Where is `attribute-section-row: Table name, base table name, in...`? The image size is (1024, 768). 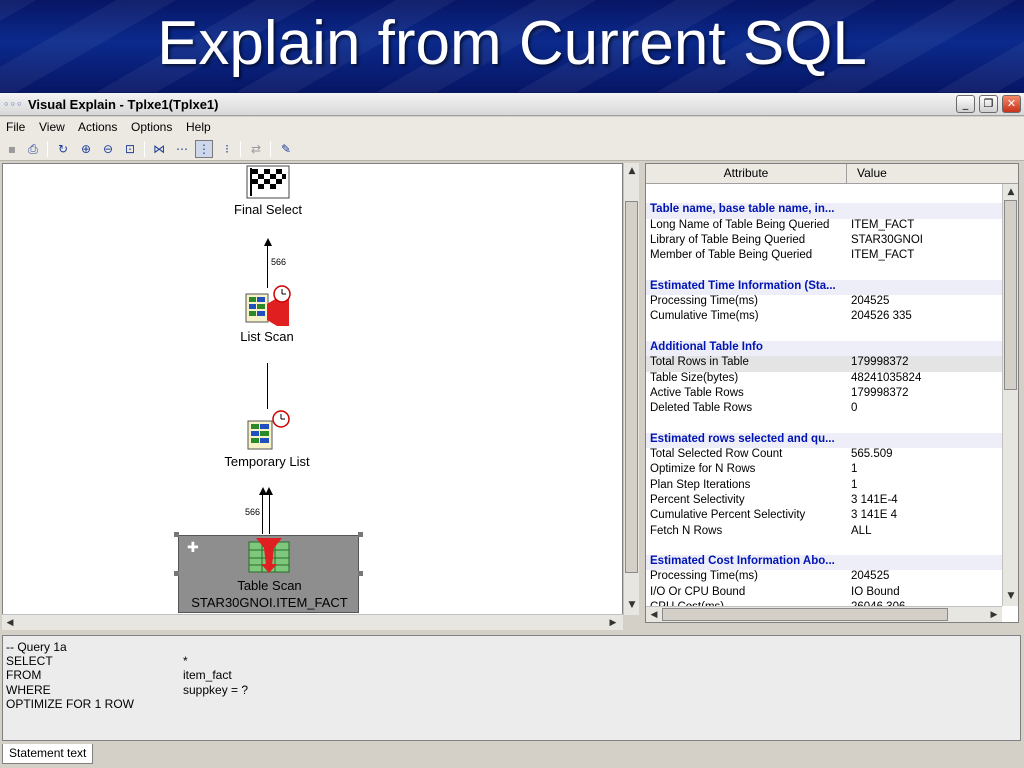
attribute-section-row: Table name, base table name, in... is located at coordinates (824, 211).